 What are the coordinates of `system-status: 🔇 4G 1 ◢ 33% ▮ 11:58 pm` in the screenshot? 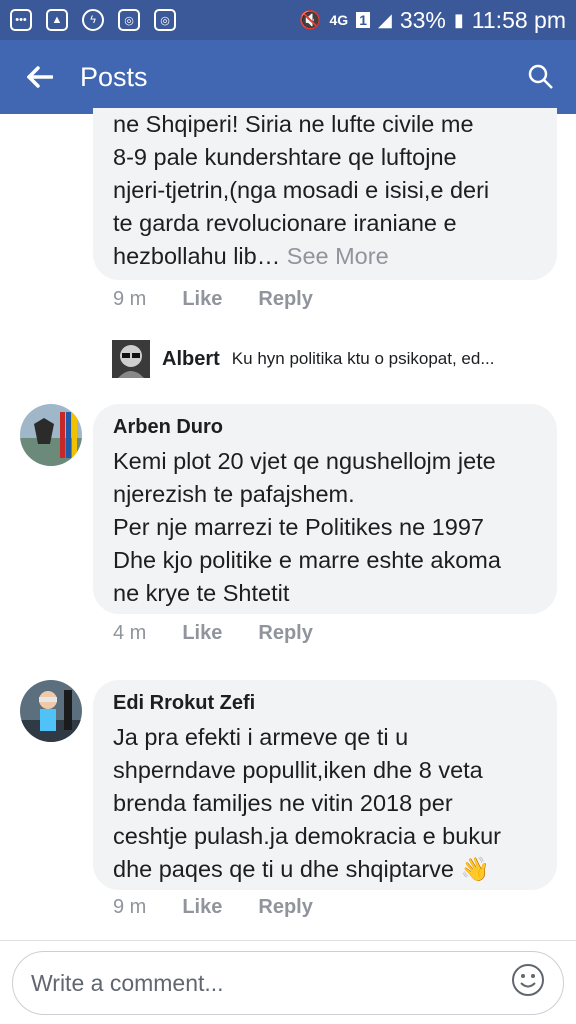 It's located at (432, 20).